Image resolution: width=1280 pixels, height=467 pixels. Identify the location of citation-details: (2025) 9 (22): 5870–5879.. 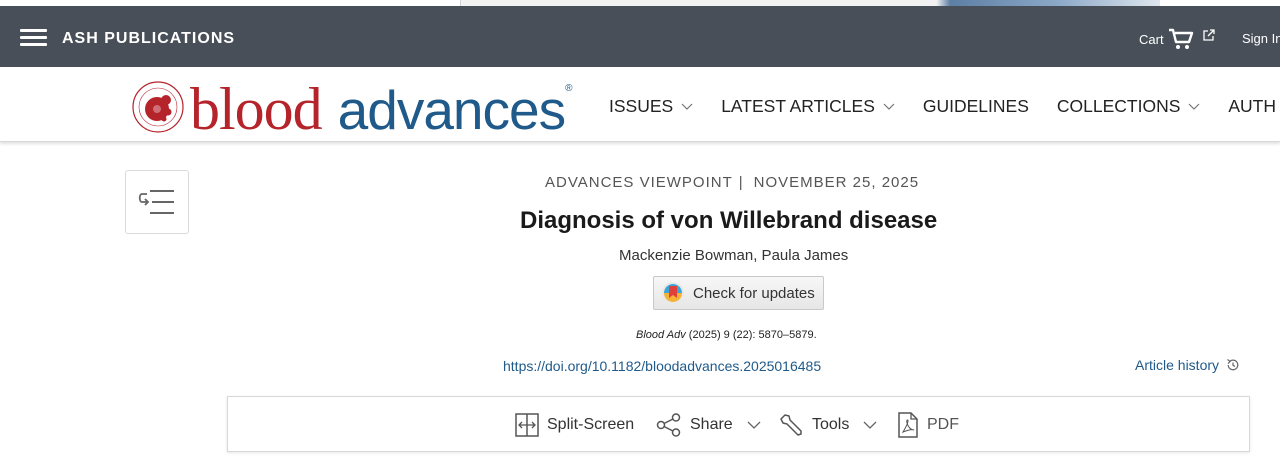
(751, 335).